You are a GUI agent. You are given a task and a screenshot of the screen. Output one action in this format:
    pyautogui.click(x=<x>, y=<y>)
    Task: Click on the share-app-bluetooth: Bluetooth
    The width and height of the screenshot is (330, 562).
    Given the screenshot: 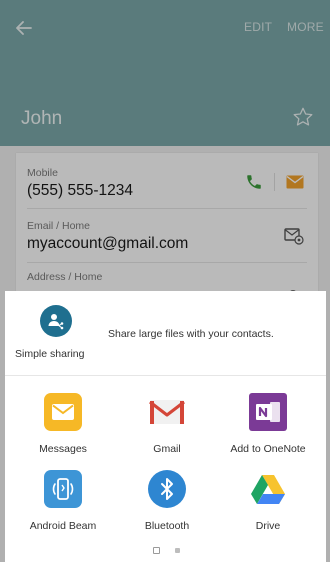 What is the action you would take?
    pyautogui.click(x=167, y=503)
    